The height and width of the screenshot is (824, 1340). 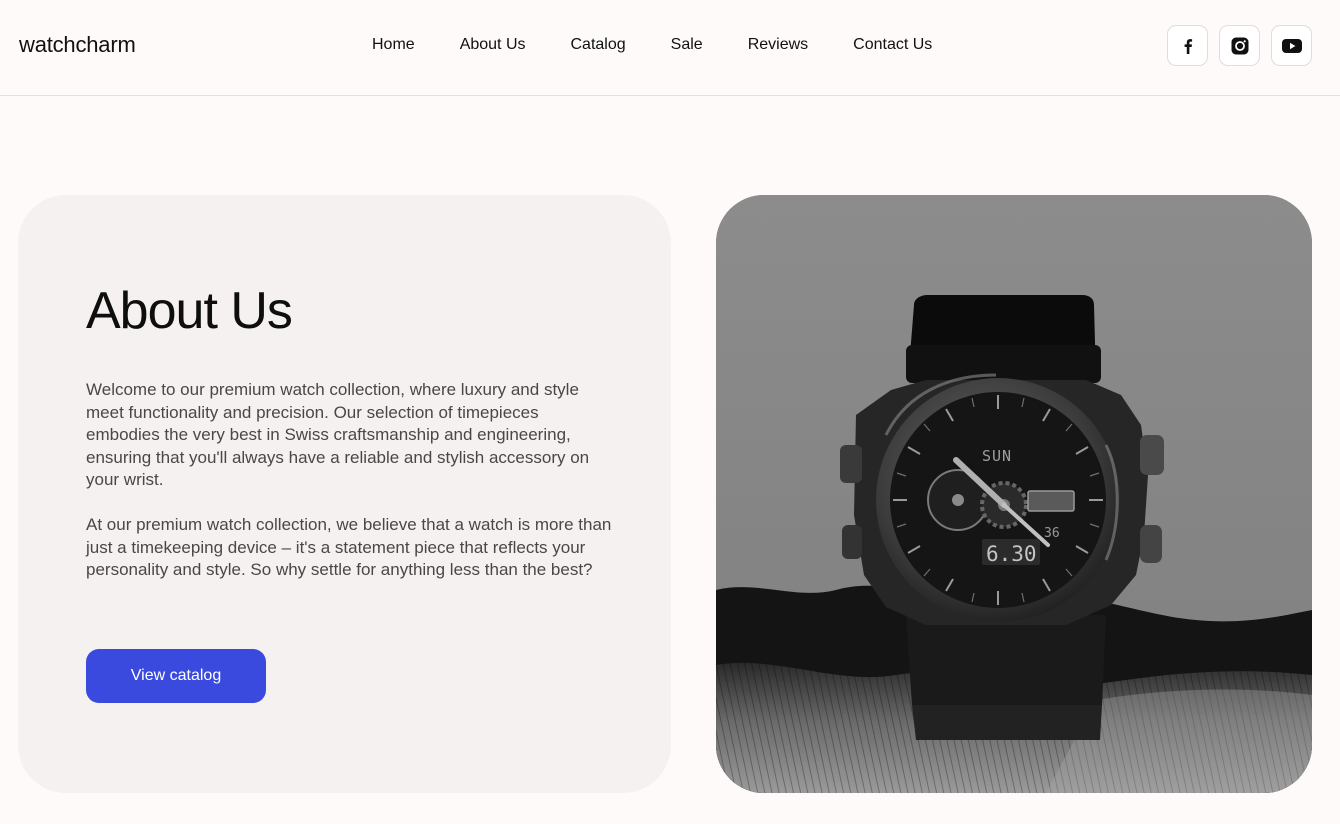 I want to click on nav-contact-us: Contact Us, so click(x=892, y=45).